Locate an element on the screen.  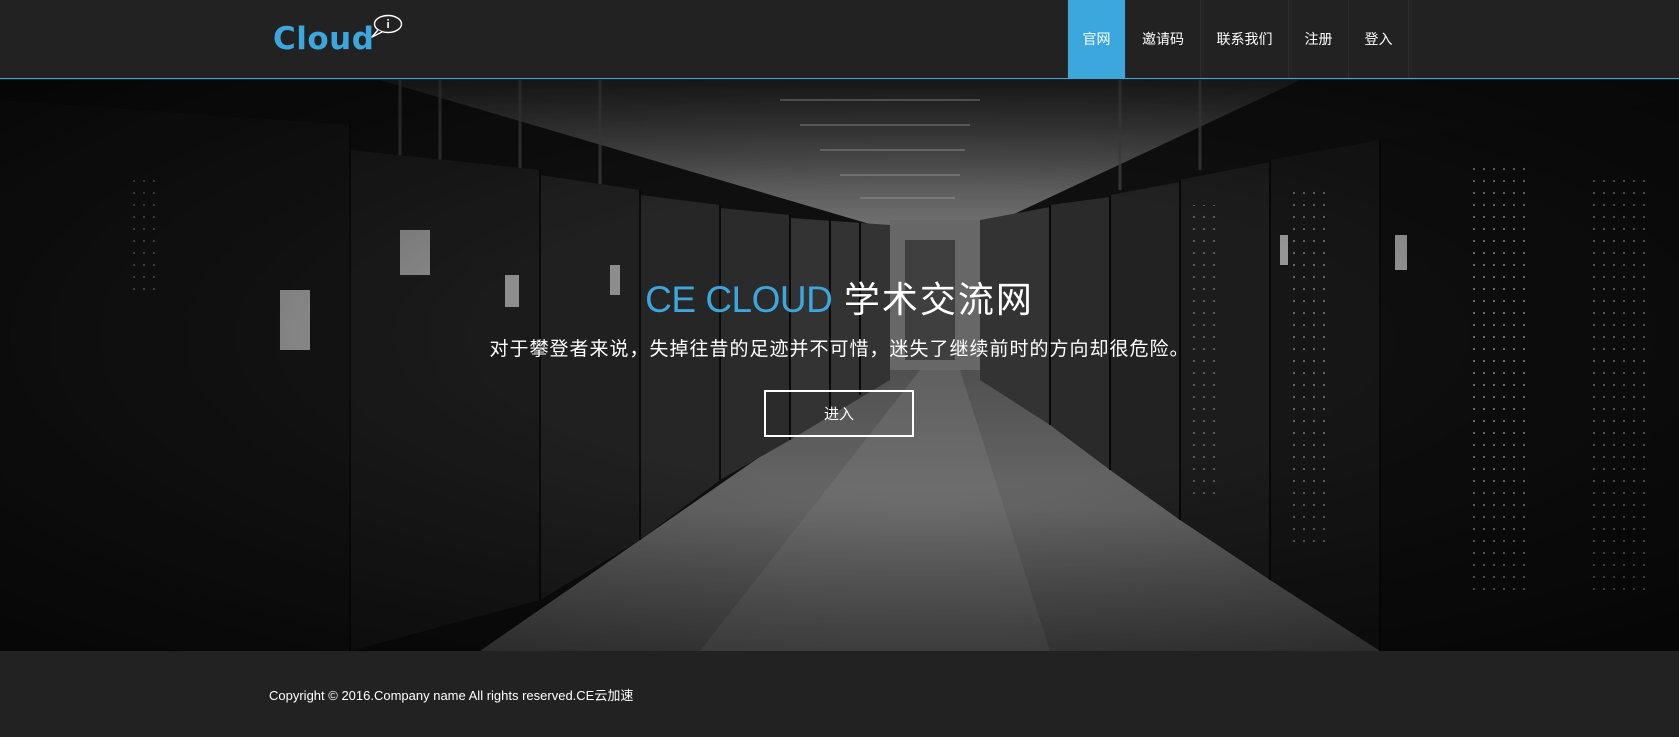
nav-item-invite-code: 邀请码 is located at coordinates (1163, 39).